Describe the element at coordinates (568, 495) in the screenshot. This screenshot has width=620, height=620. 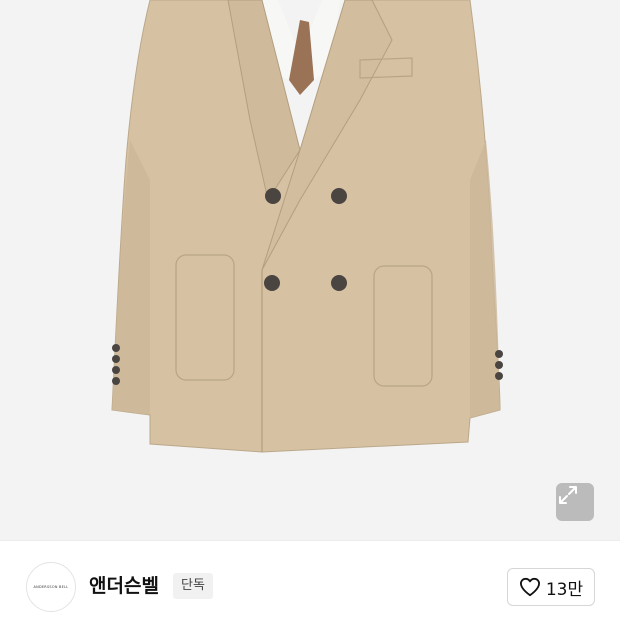
I see `expand-icon` at that location.